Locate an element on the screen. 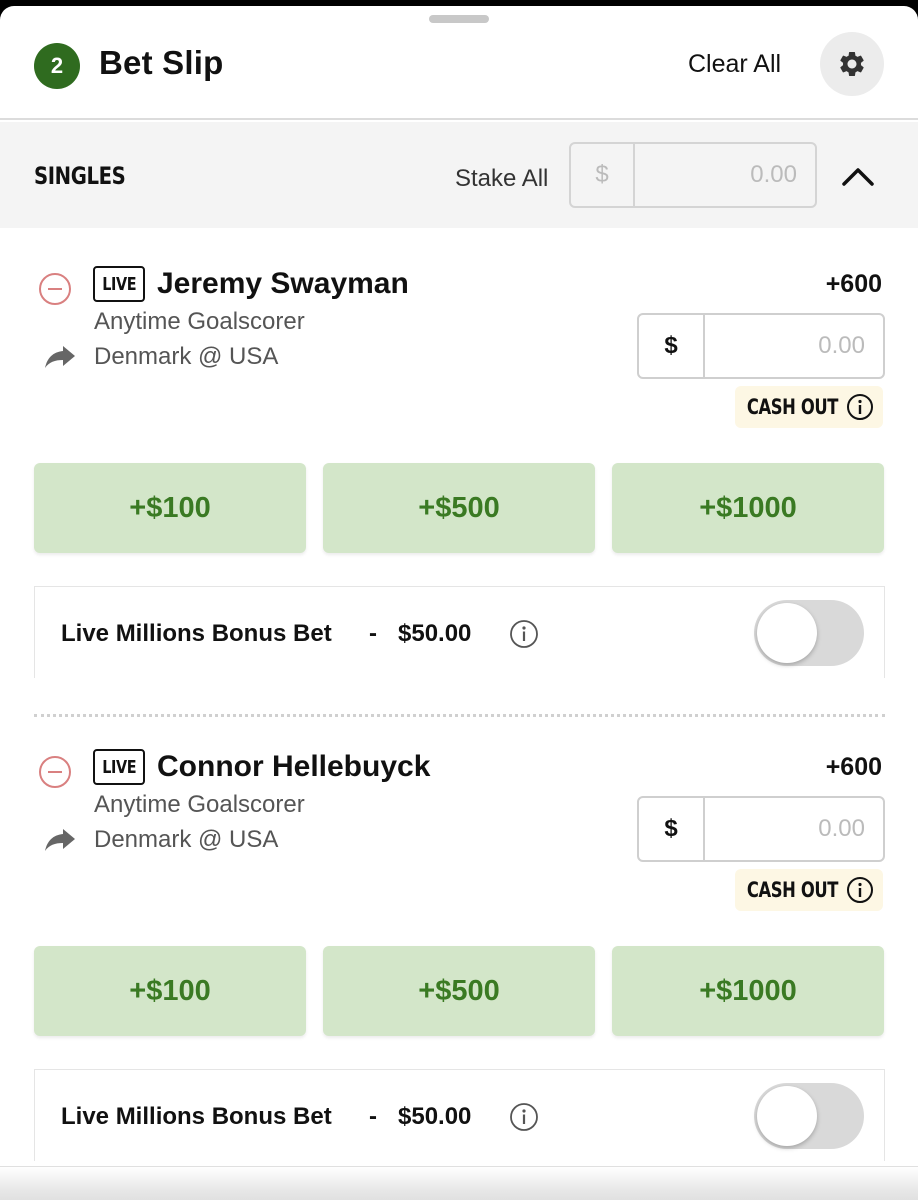 This screenshot has height=1200, width=918. player-name: Connor Hellebuyck is located at coordinates (294, 766).